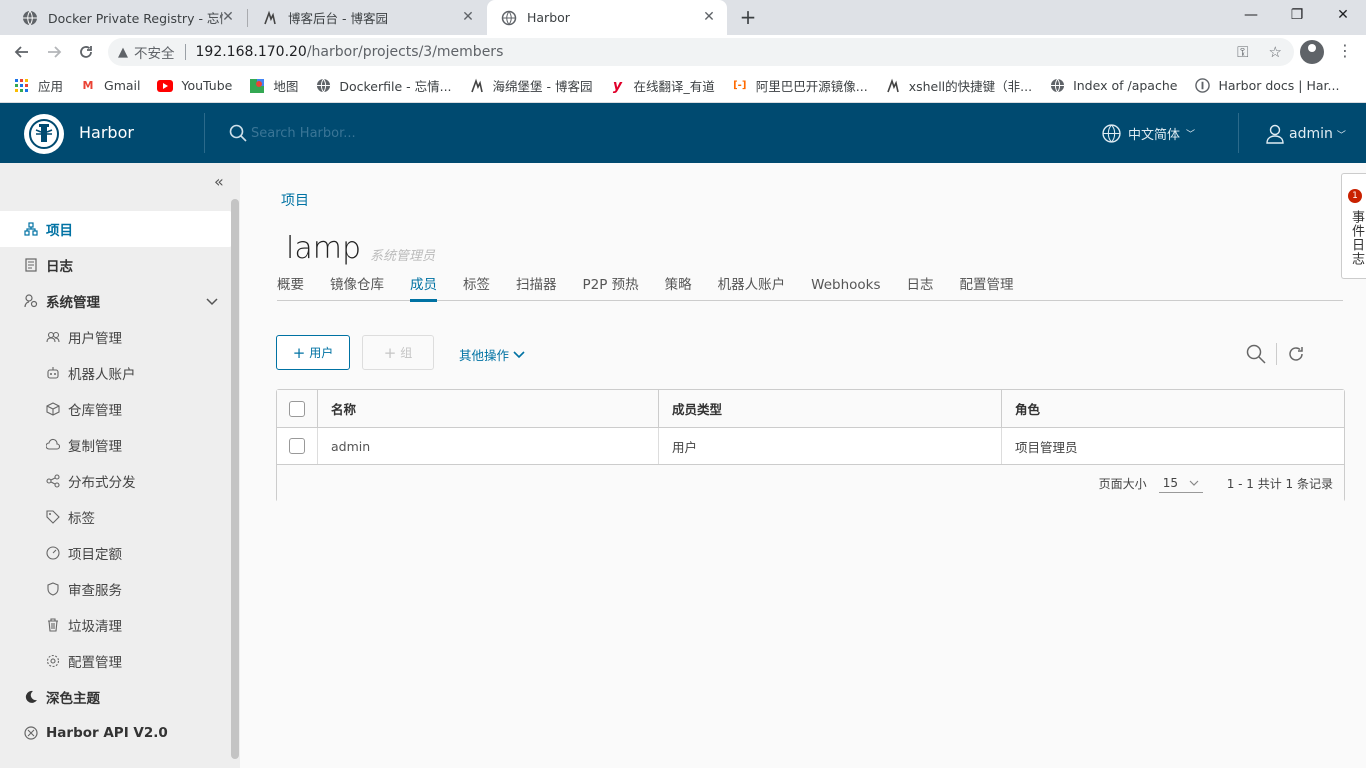 This screenshot has width=1366, height=768. I want to click on tab-p2p-preheat: P2P 预热, so click(611, 287).